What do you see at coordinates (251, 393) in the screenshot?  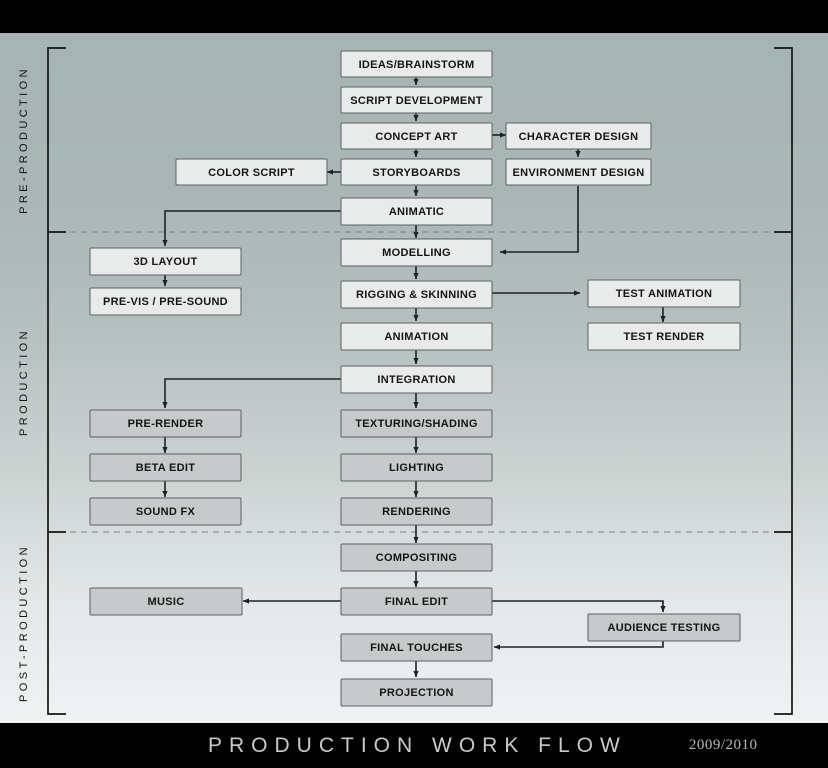 I see `edge-integration-prerender` at bounding box center [251, 393].